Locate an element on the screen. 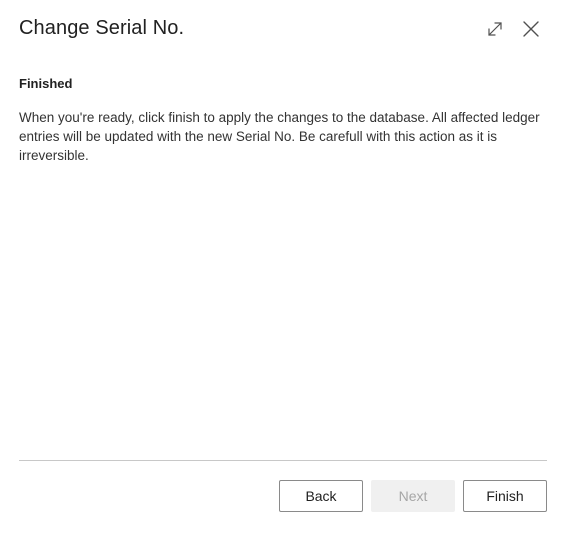 This screenshot has height=533, width=567. title-actions is located at coordinates (513, 29).